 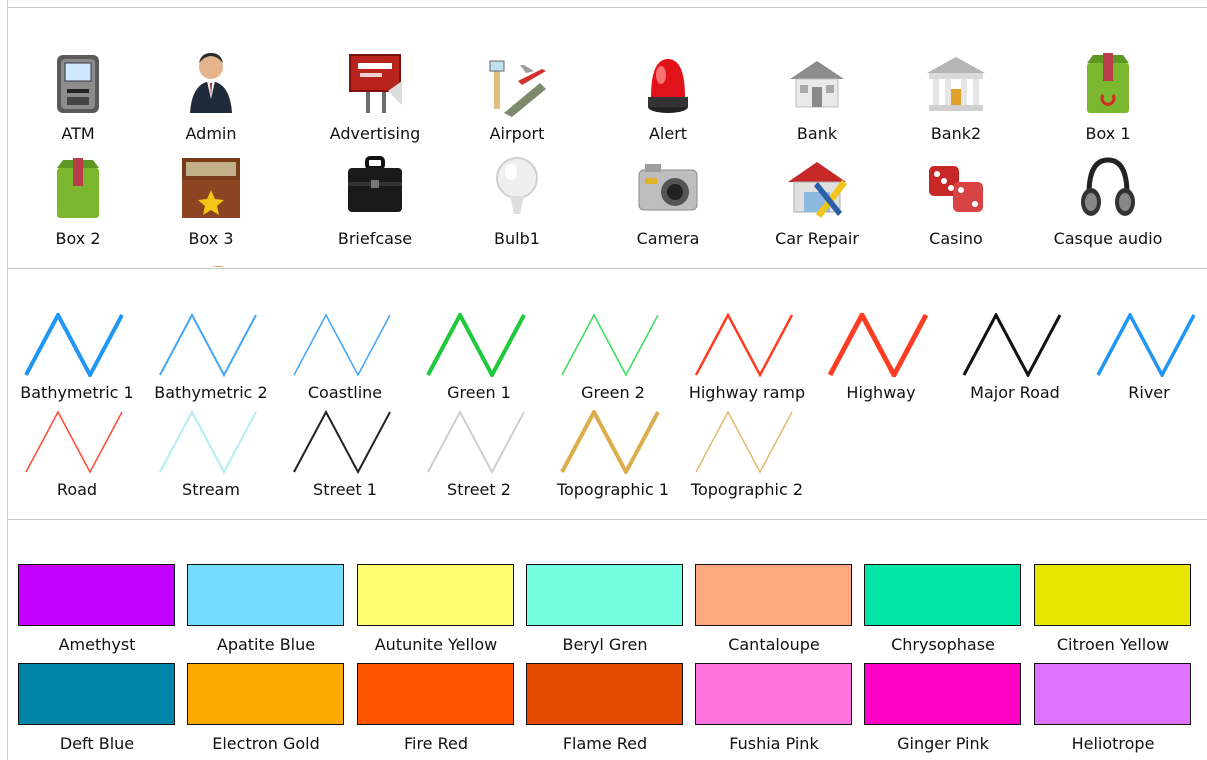 What do you see at coordinates (607, 7) in the screenshot?
I see `top-divider` at bounding box center [607, 7].